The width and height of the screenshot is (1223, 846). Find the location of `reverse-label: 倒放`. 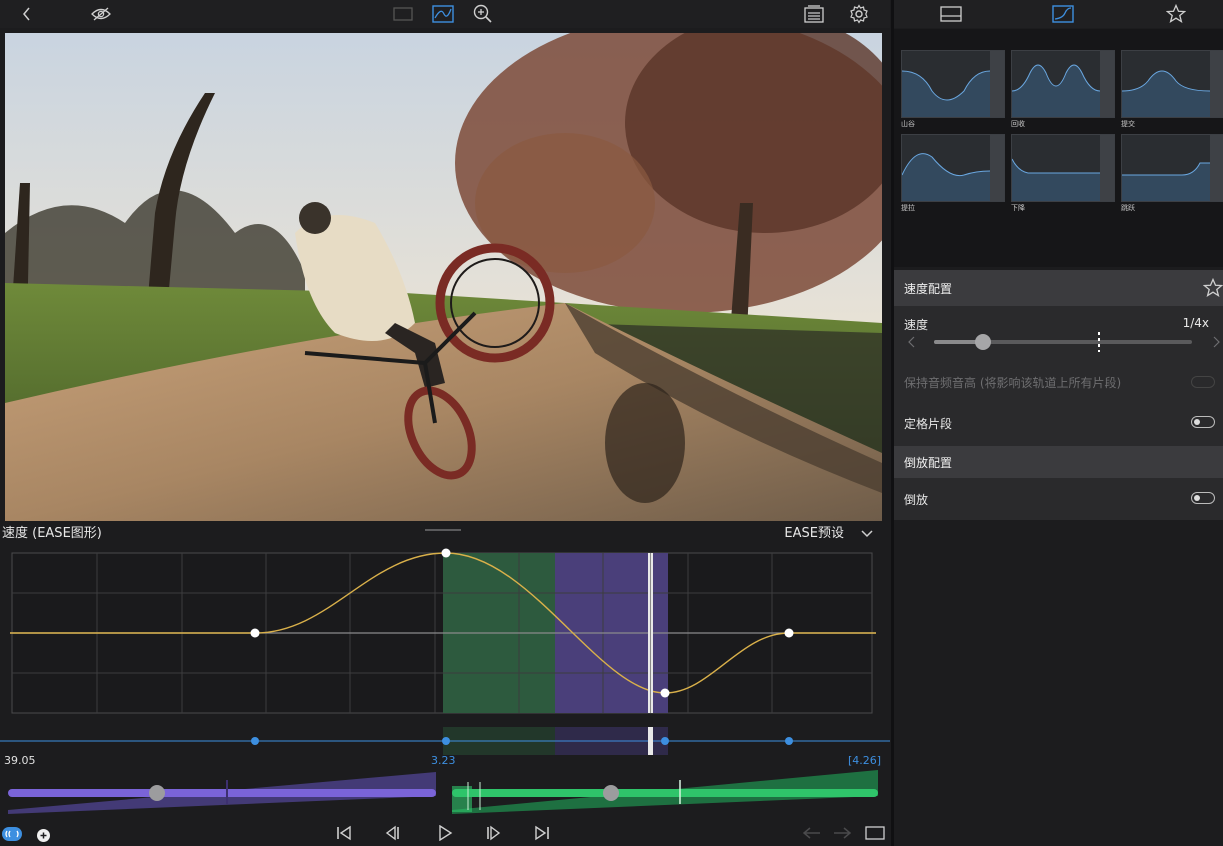

reverse-label: 倒放 is located at coordinates (916, 499).